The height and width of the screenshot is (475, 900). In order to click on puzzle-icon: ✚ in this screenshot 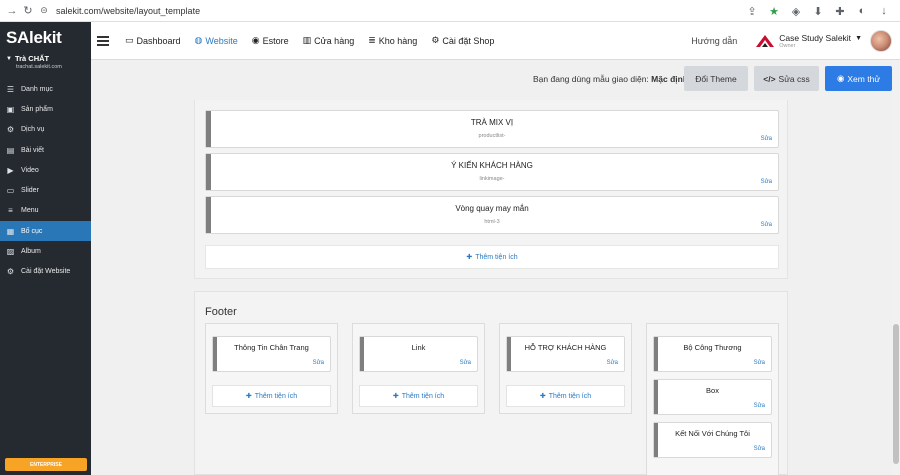, I will do `click(840, 11)`.